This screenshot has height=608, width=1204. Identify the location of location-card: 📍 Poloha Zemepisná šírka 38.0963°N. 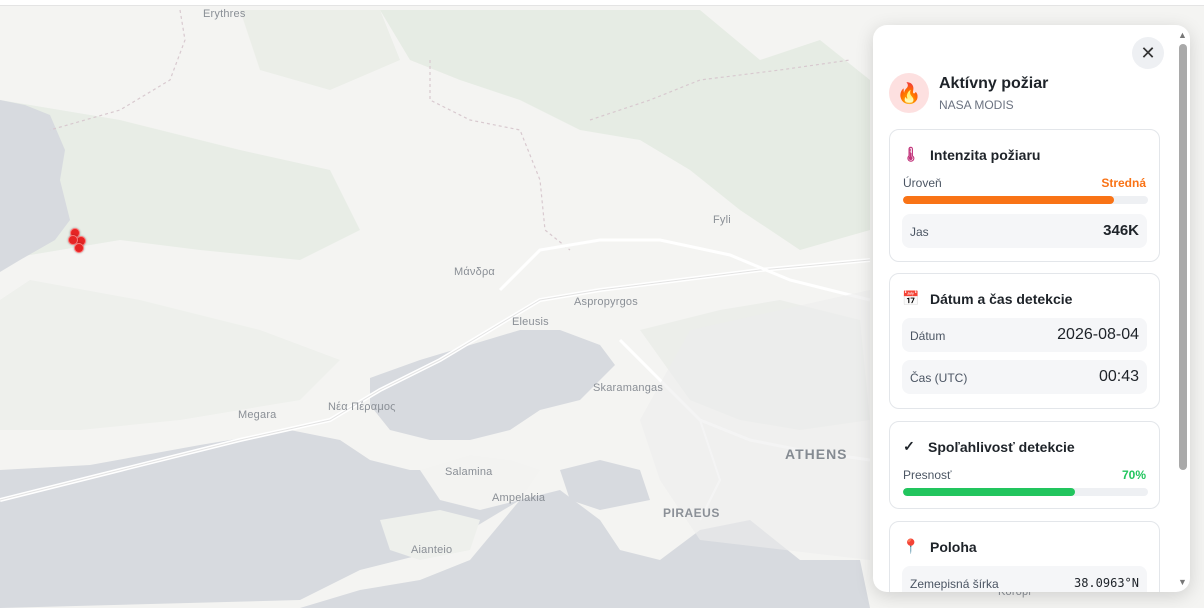
(1024, 556).